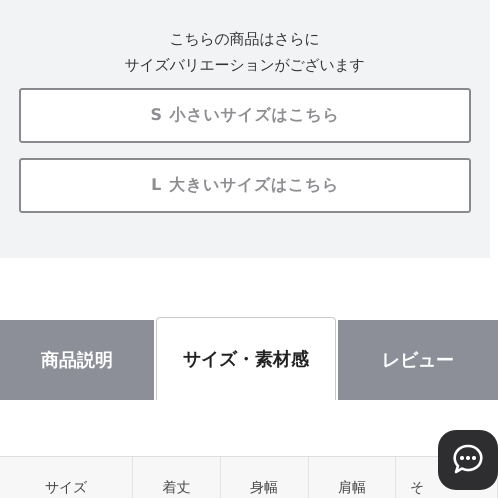 Image resolution: width=498 pixels, height=498 pixels. I want to click on size-variation-button: S 小さいサイズはこちら, so click(245, 115).